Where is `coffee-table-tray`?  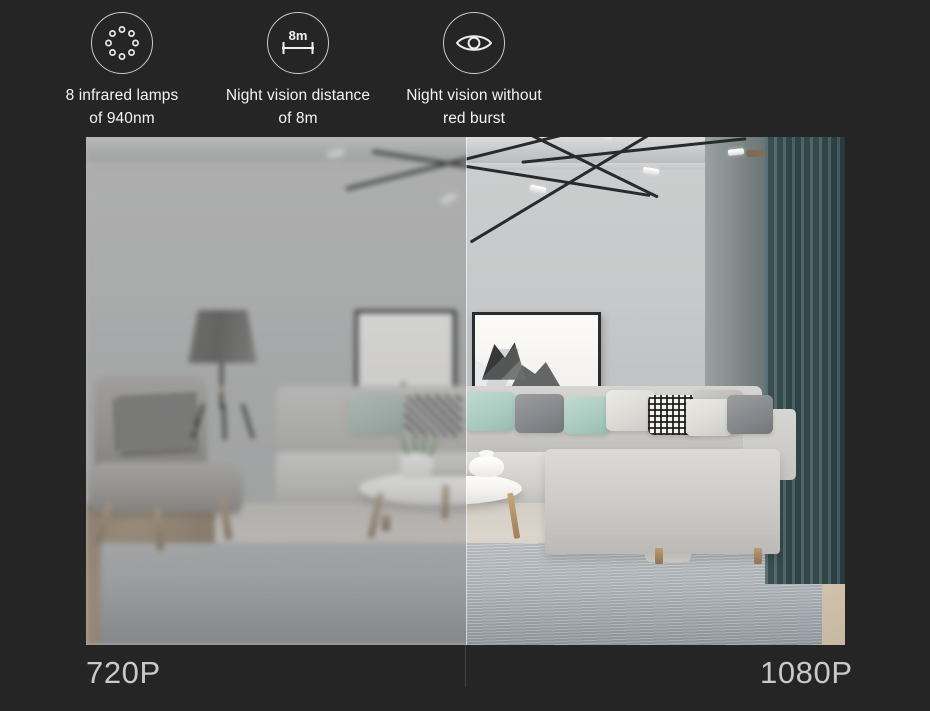
coffee-table-tray is located at coordinates (448, 472).